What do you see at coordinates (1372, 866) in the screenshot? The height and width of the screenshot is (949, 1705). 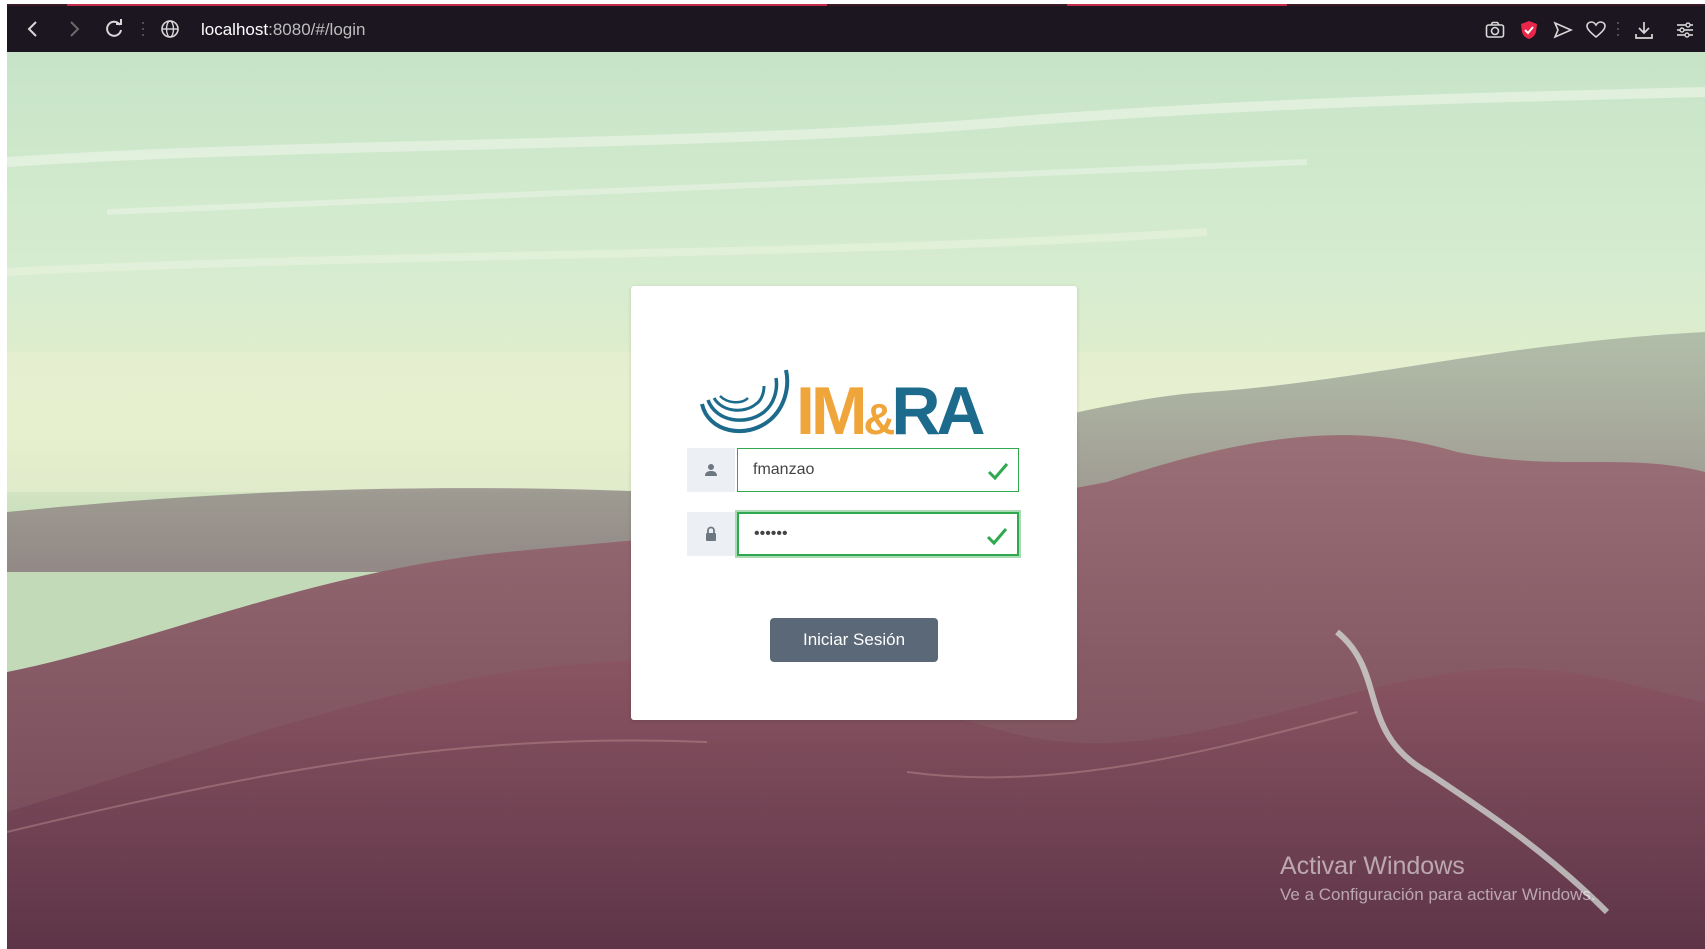 I see `watermark-title: Activar Windows` at bounding box center [1372, 866].